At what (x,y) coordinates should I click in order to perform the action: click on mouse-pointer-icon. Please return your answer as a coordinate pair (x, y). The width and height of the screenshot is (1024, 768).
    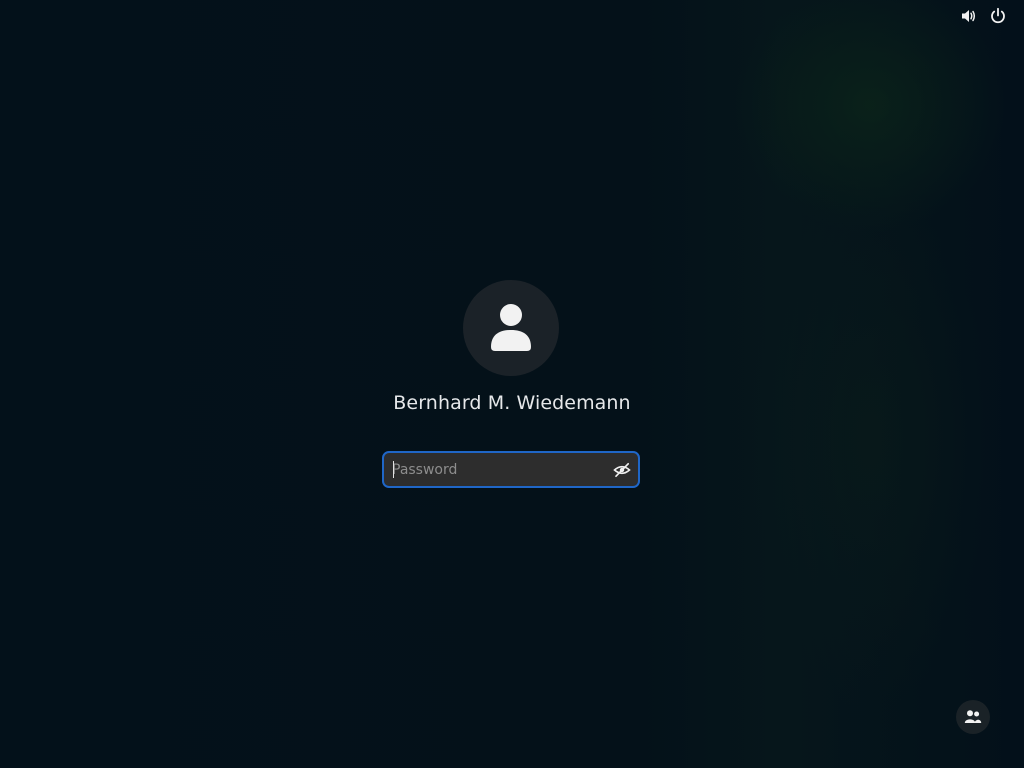
    Looking at the image, I should click on (1021, 764).